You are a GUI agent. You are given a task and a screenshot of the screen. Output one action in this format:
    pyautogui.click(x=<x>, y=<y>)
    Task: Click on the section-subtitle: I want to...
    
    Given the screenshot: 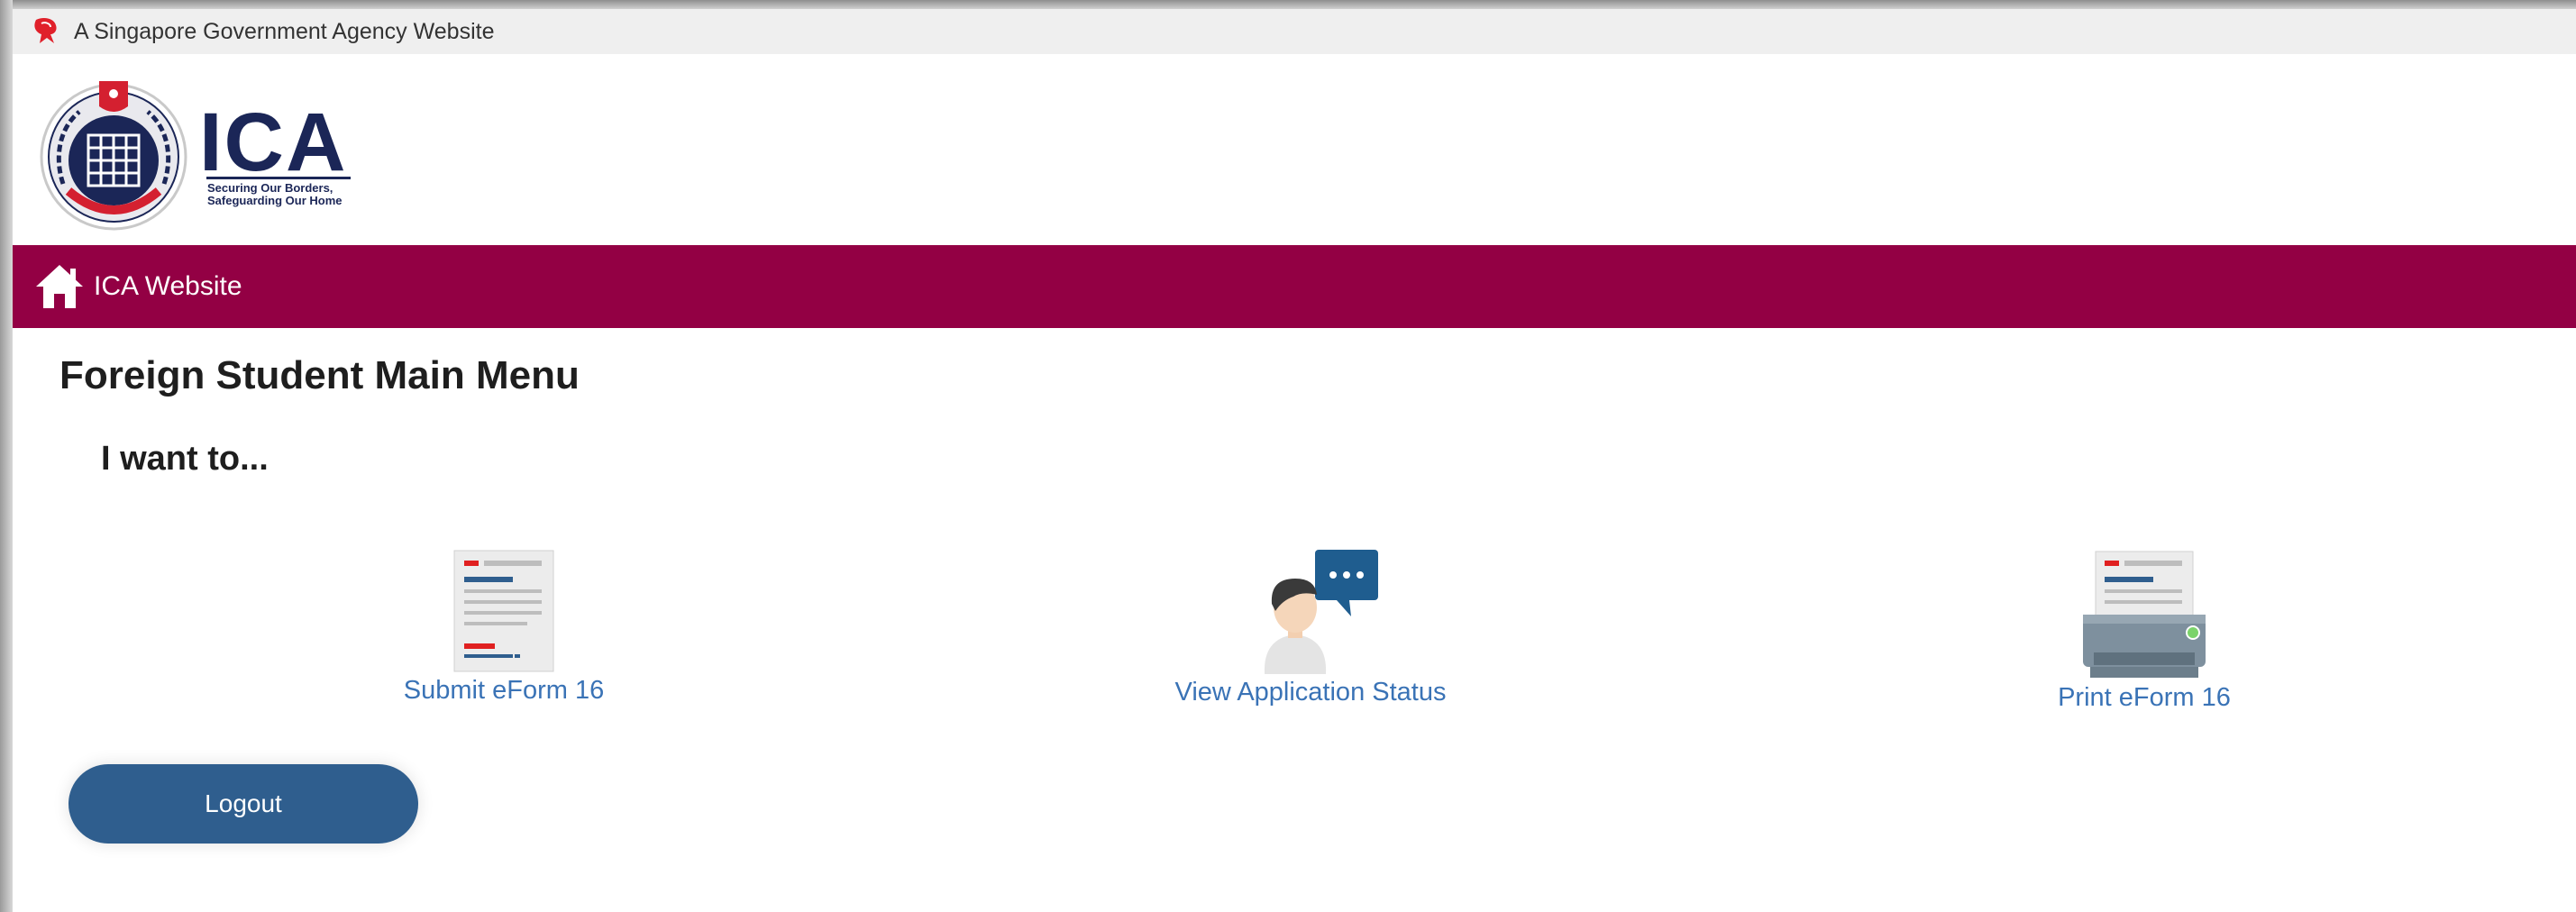 What is the action you would take?
    pyautogui.click(x=185, y=459)
    